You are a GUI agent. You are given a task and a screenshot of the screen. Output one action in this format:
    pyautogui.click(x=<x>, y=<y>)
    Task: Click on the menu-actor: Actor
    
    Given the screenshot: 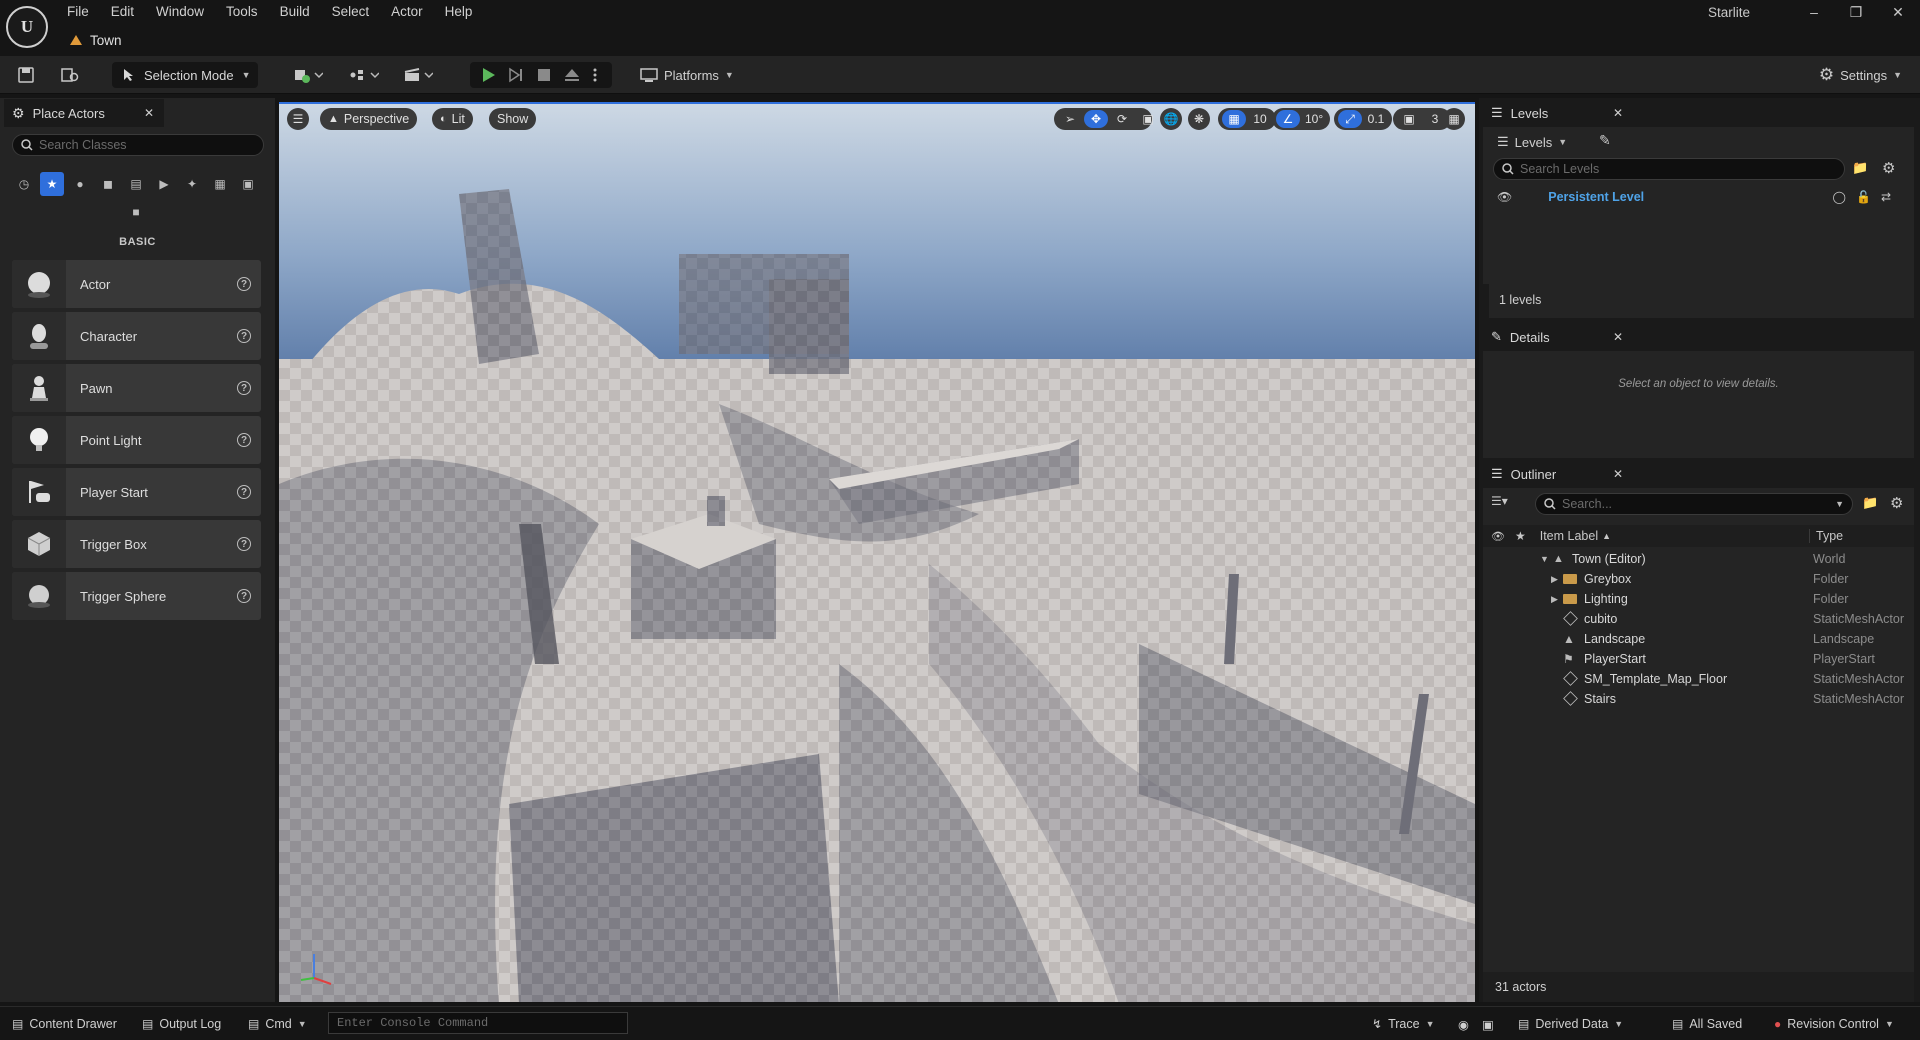 What is the action you would take?
    pyautogui.click(x=407, y=12)
    